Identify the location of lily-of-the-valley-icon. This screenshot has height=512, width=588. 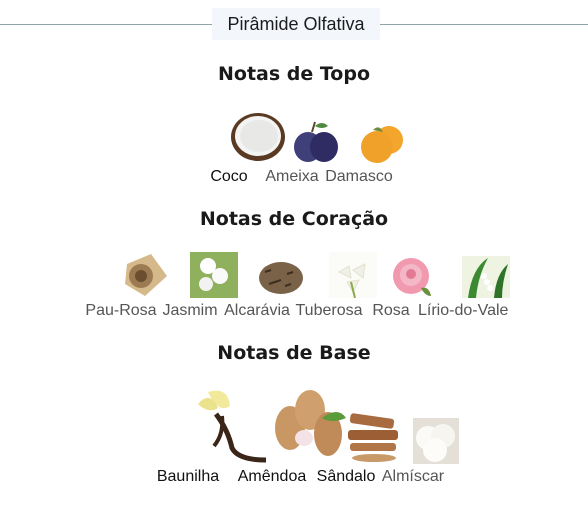
(486, 277).